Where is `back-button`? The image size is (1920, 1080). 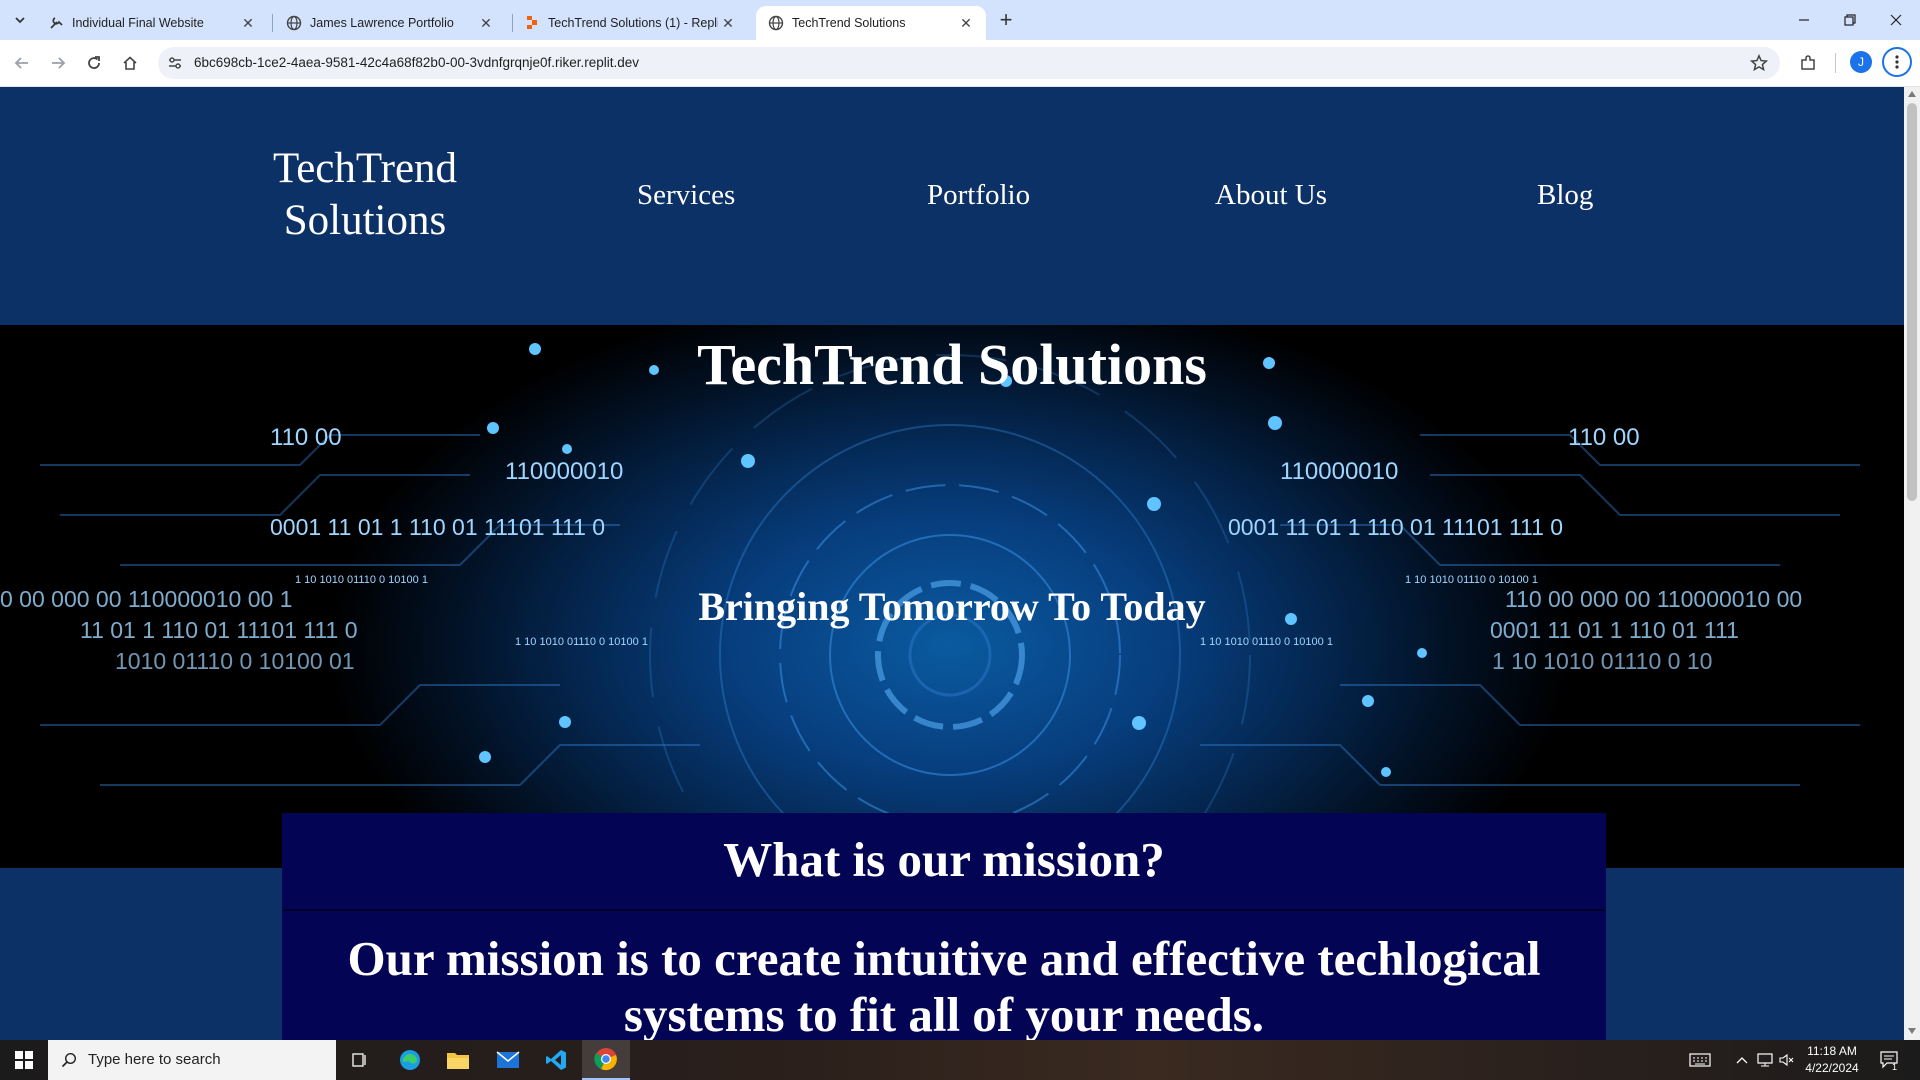 back-button is located at coordinates (22, 63).